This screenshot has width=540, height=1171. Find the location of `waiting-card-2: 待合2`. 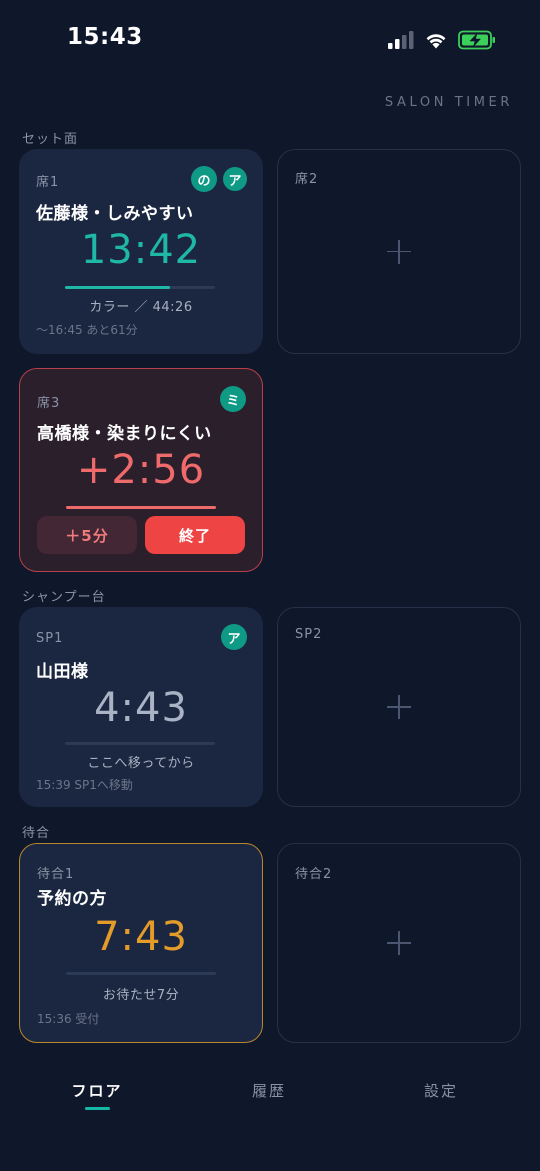

waiting-card-2: 待合2 is located at coordinates (399, 943).